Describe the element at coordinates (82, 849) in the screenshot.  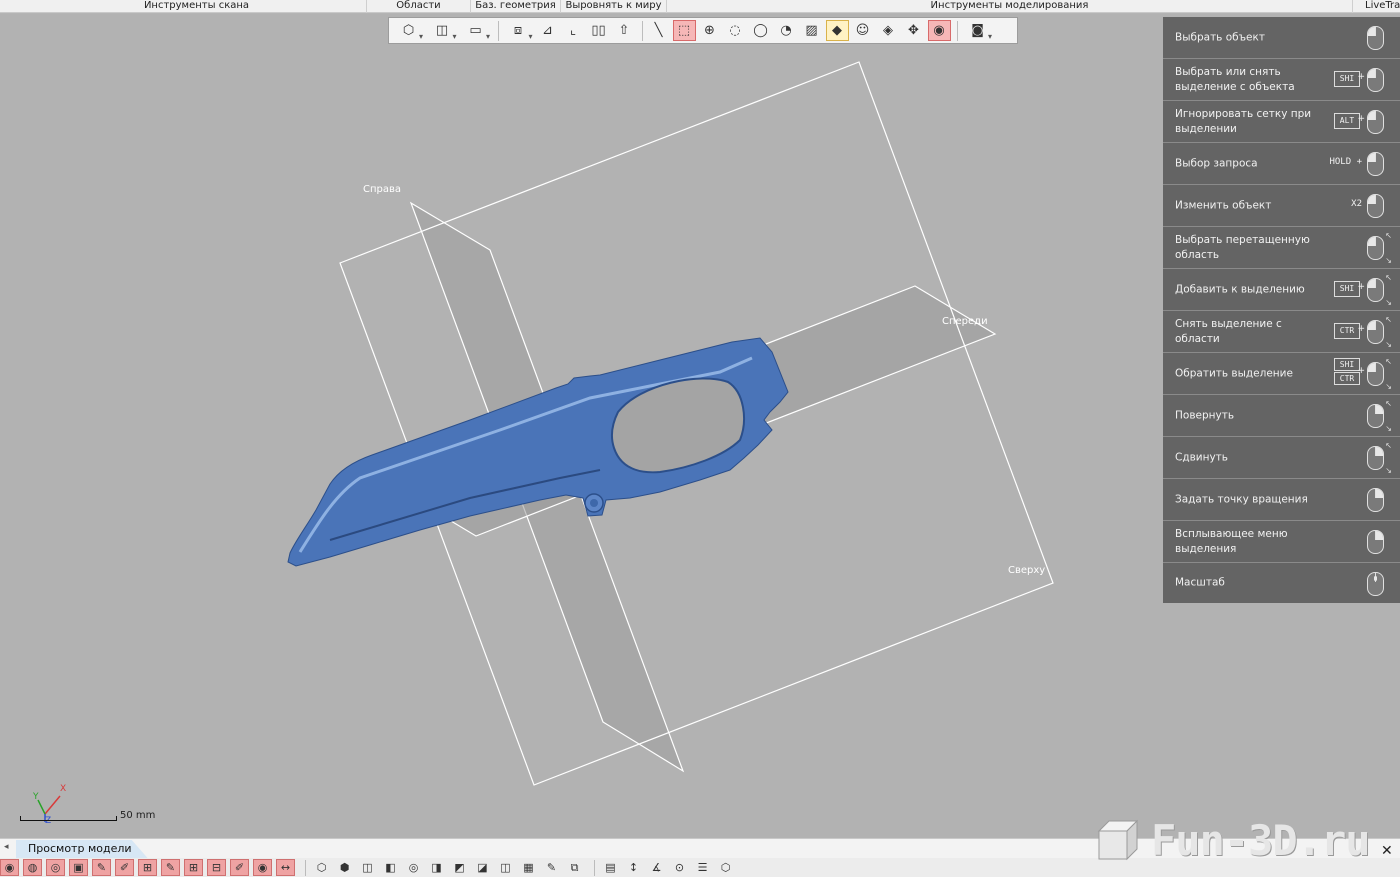
I see `tab-model-view: Просмотр модели` at that location.